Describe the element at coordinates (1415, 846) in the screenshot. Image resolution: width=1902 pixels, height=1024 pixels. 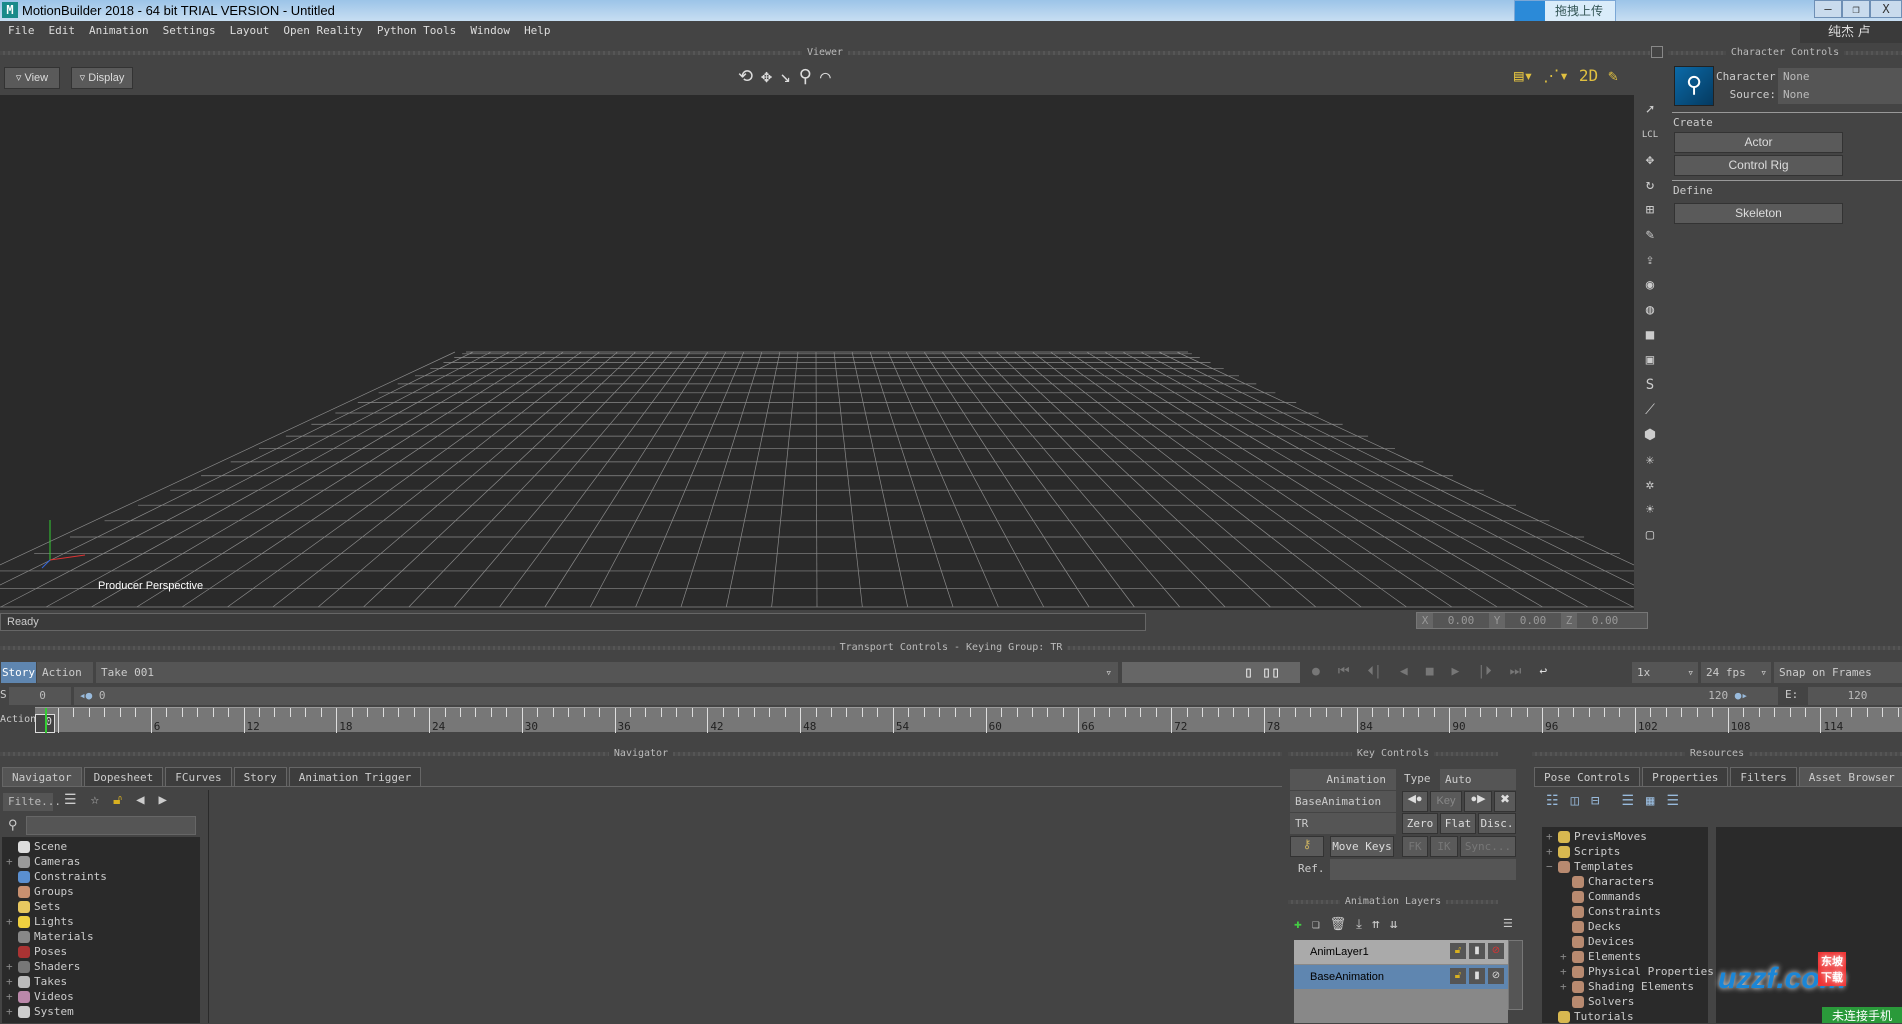
I see `fk-button: FK` at that location.